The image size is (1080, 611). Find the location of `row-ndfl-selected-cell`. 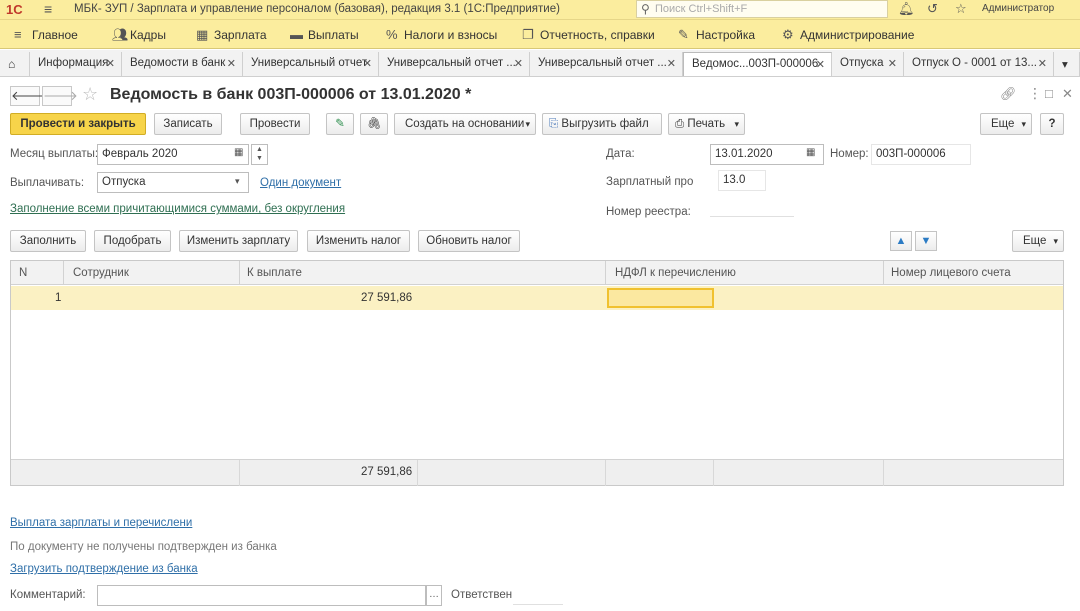

row-ndfl-selected-cell is located at coordinates (660, 298).